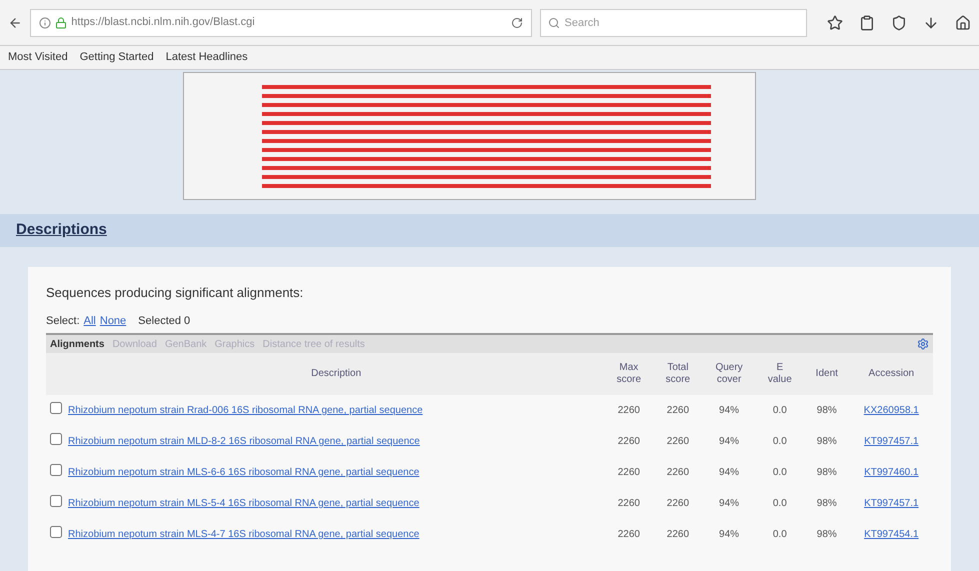 The image size is (979, 571). What do you see at coordinates (281, 22) in the screenshot?
I see `address-bar: https://blast.ncbi.nlm.nih.gov/Blast.cgi` at bounding box center [281, 22].